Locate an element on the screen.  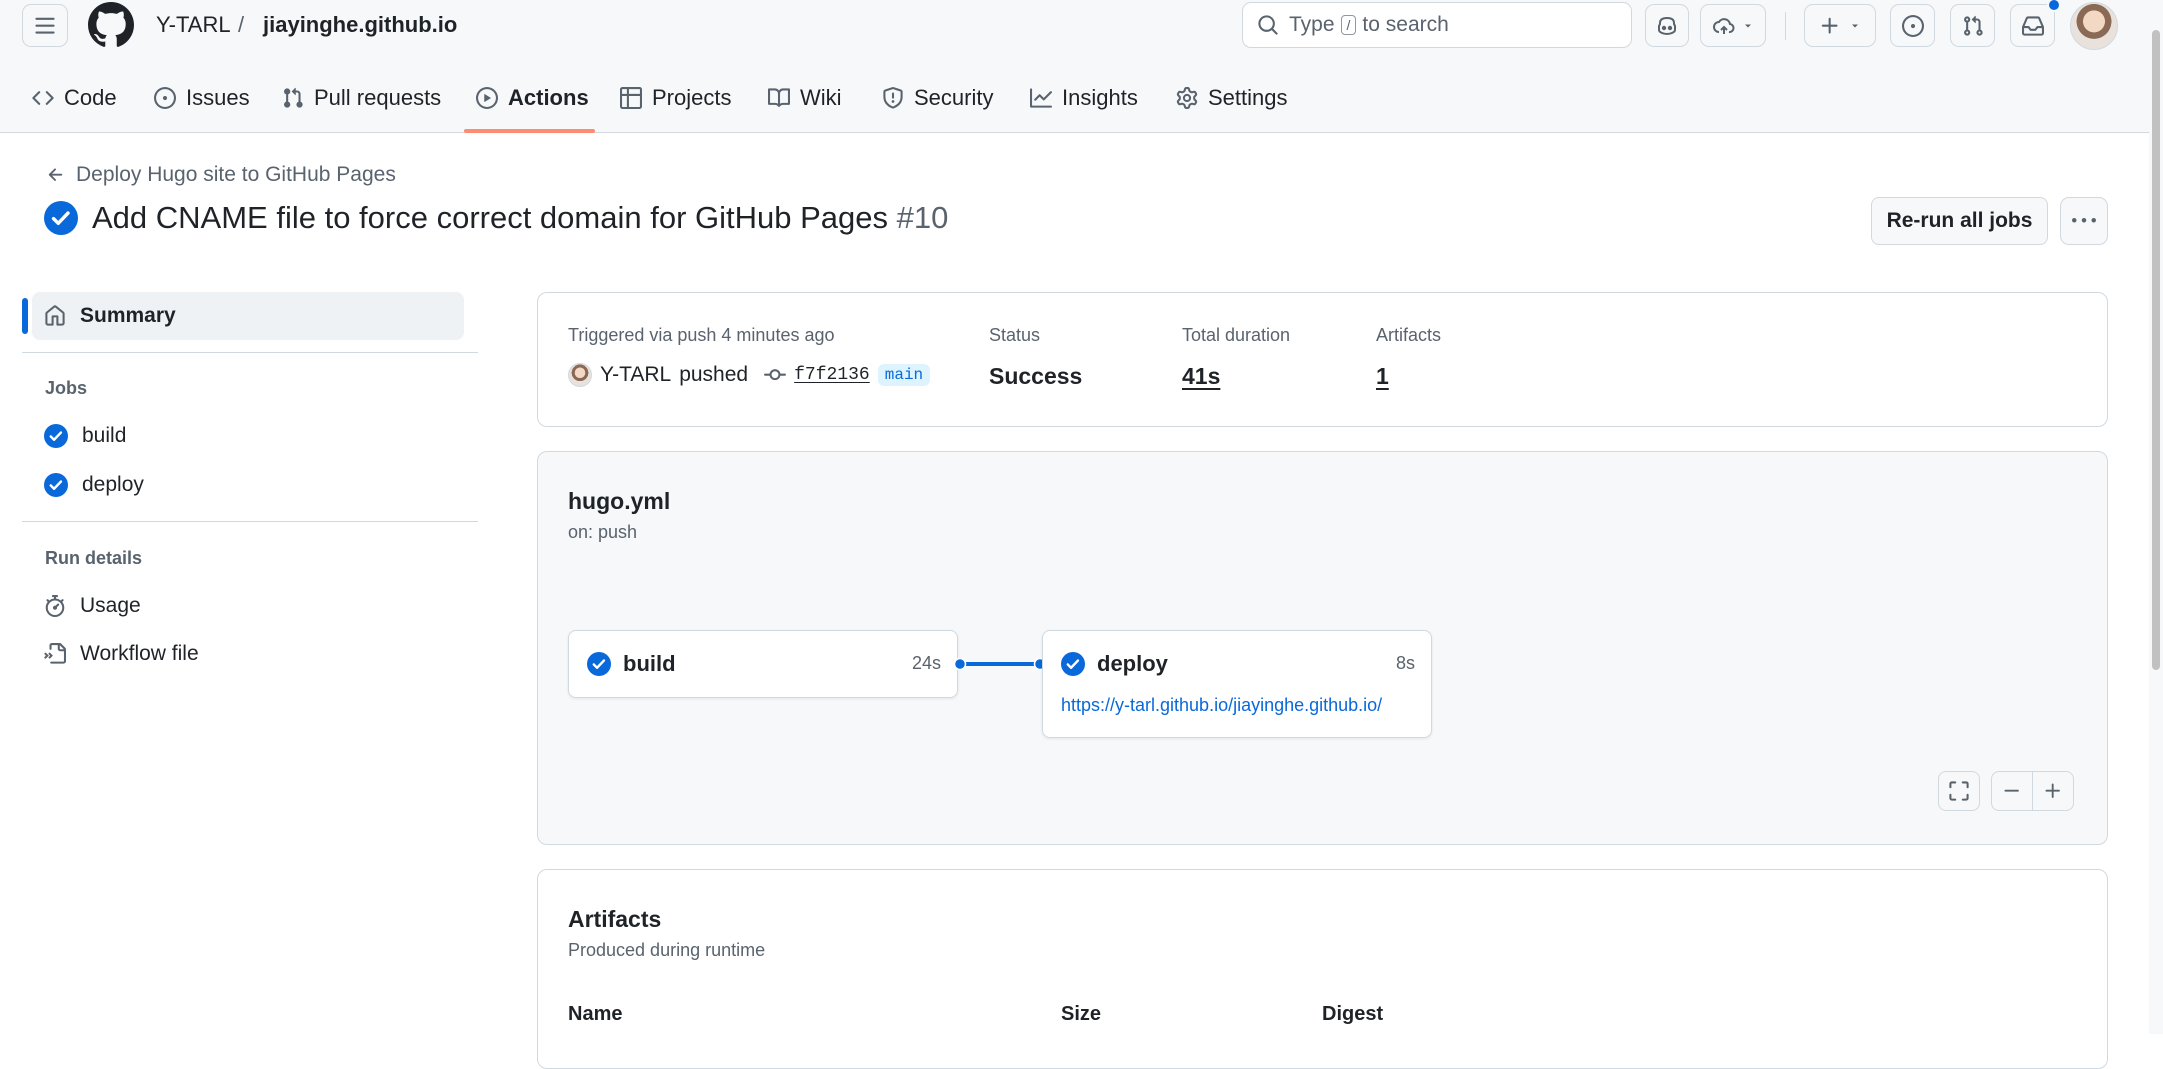
inbox-icon is located at coordinates (2032, 26).